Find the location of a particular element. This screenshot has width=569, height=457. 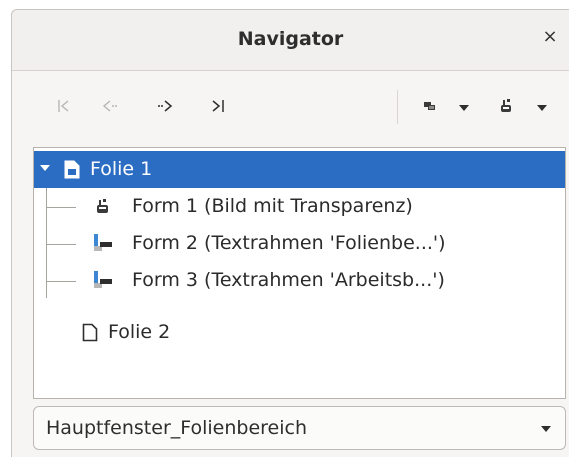

next-icon is located at coordinates (165, 106).